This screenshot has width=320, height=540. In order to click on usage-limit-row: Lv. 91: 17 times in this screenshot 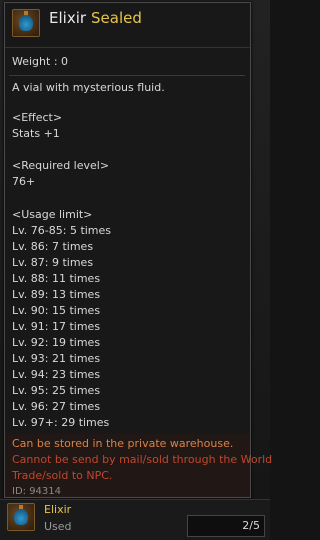, I will do `click(56, 326)`.